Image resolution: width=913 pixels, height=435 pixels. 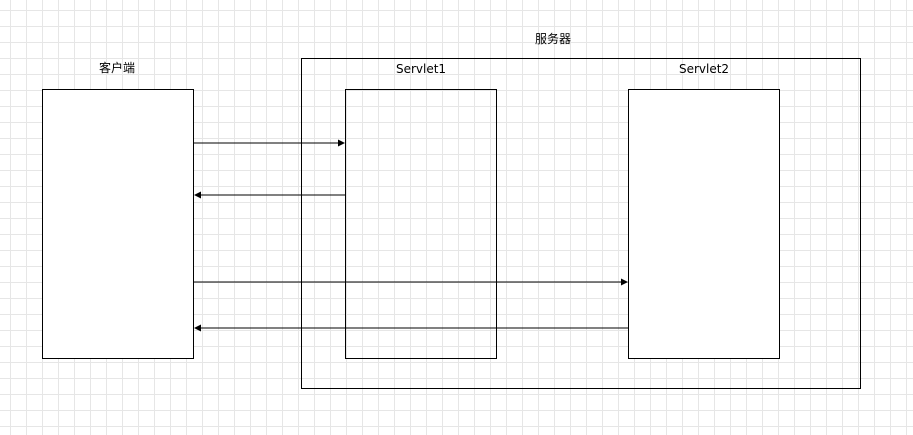 I want to click on request-arrow-to-servlet1, so click(x=269, y=143).